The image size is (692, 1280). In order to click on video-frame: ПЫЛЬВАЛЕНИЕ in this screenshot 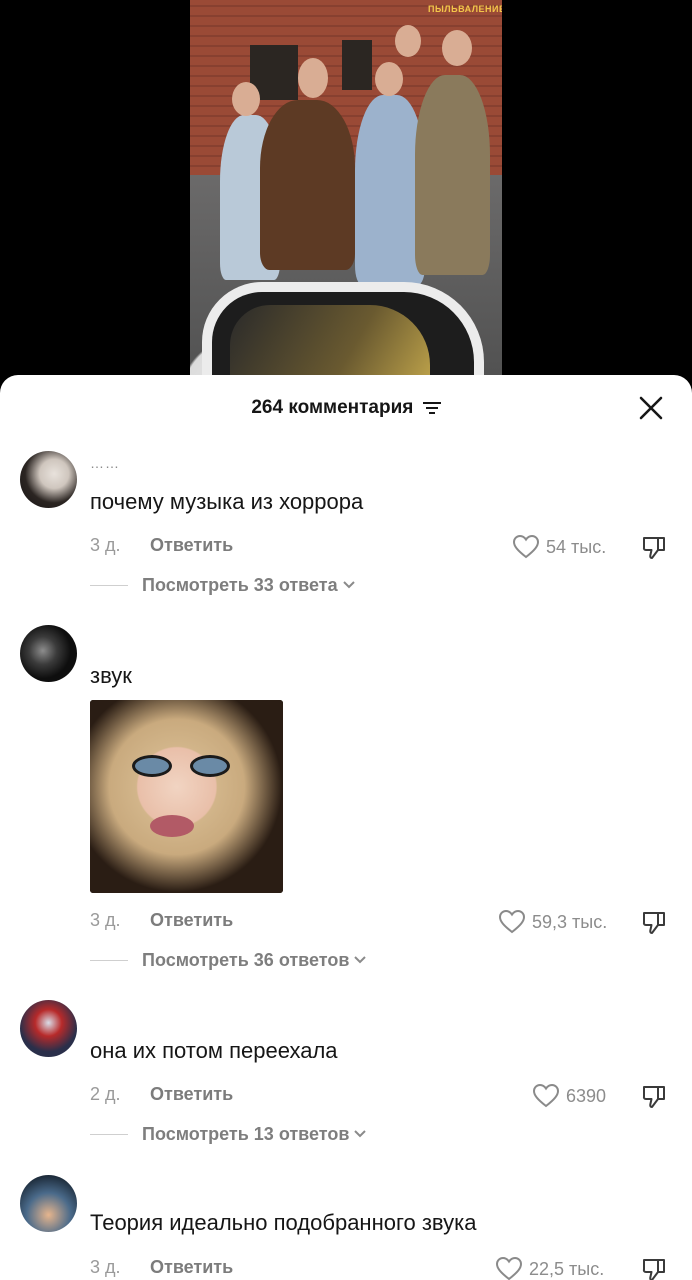, I will do `click(346, 195)`.